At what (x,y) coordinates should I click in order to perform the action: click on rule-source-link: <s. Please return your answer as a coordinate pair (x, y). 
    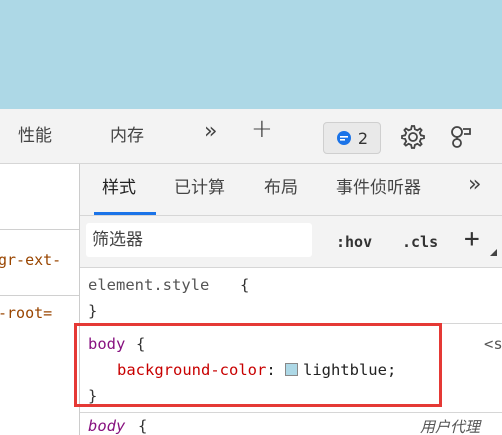
    Looking at the image, I should click on (493, 344).